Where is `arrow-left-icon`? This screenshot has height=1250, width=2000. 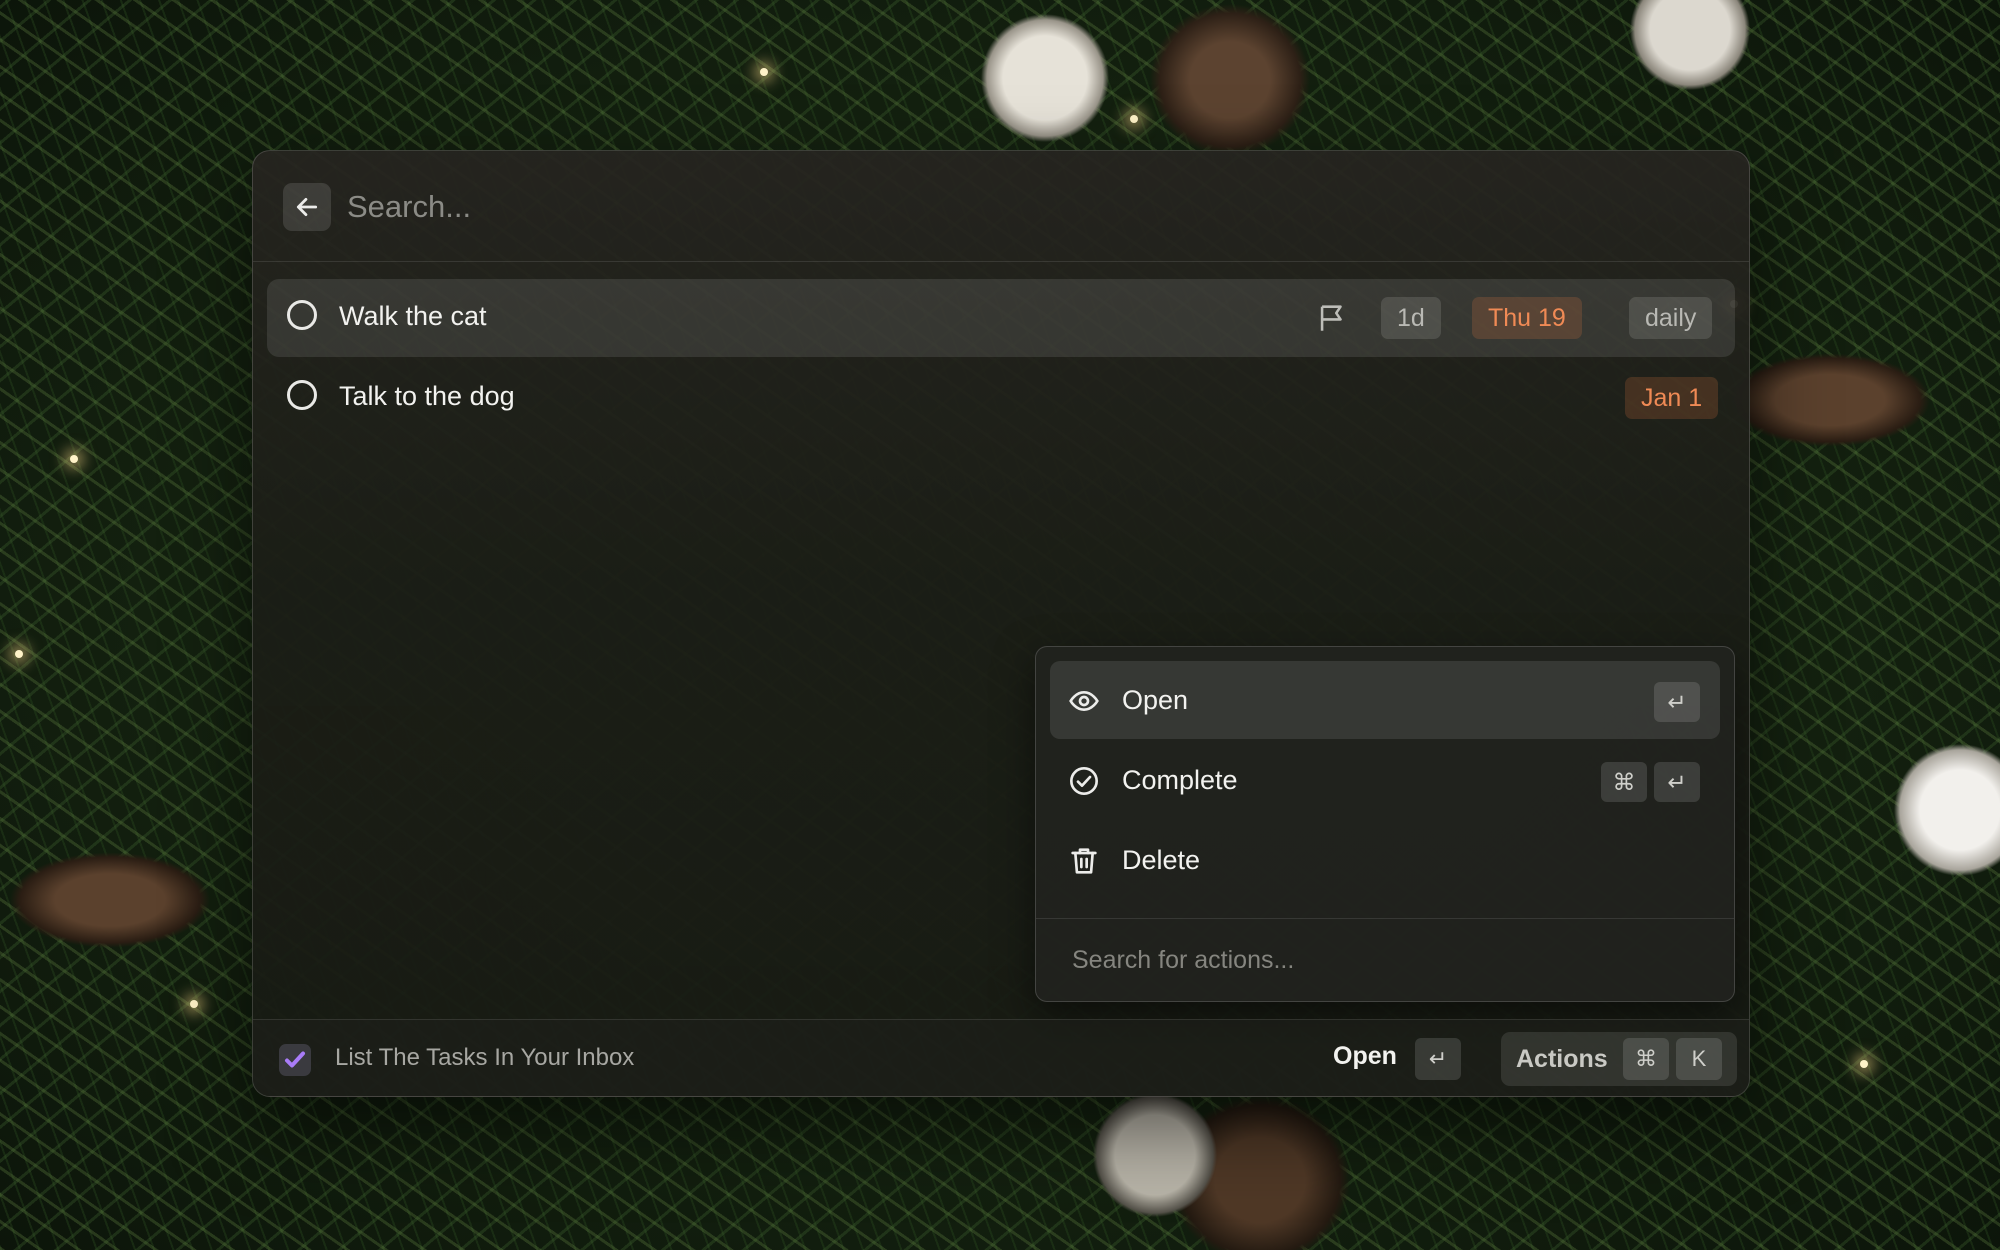
arrow-left-icon is located at coordinates (307, 207).